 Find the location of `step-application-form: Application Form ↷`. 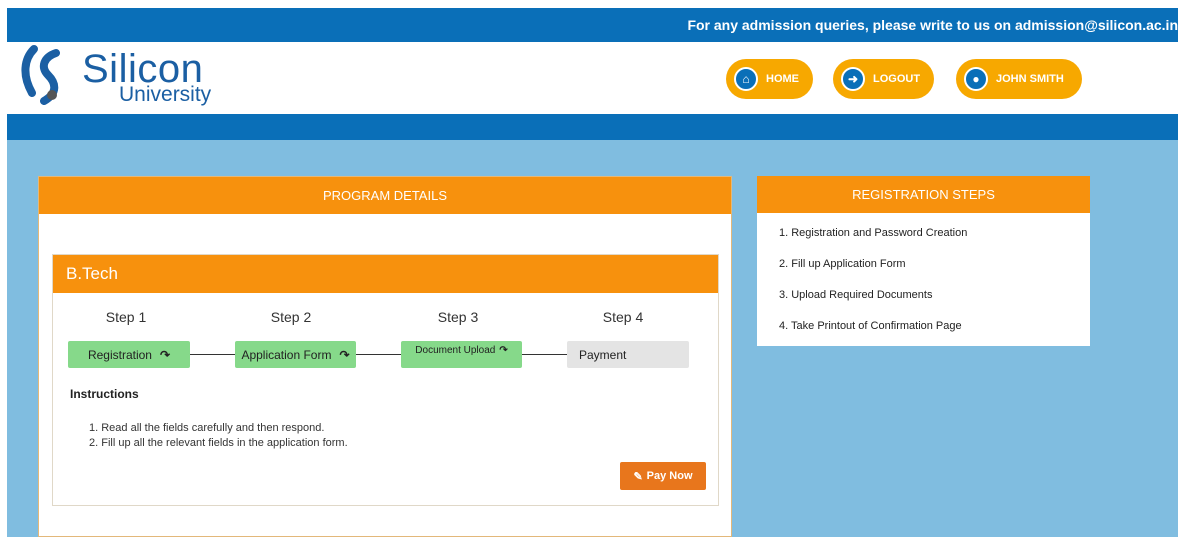

step-application-form: Application Form ↷ is located at coordinates (295, 354).